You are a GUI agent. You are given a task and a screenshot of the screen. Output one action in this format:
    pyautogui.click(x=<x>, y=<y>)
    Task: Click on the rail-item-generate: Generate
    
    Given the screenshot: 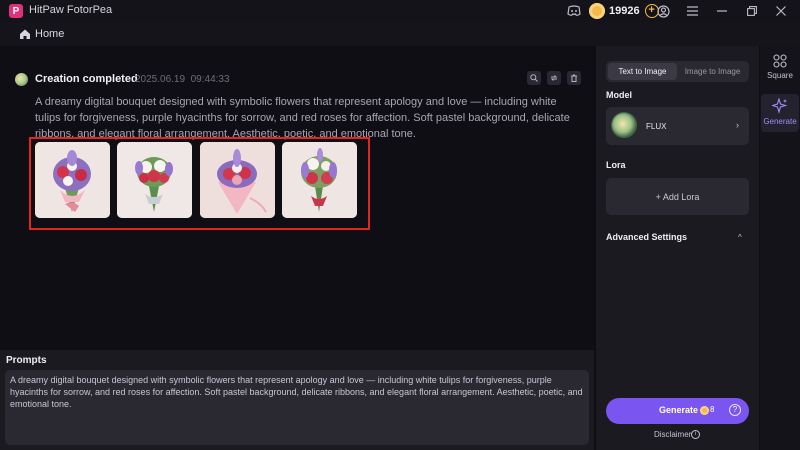 What is the action you would take?
    pyautogui.click(x=780, y=113)
    